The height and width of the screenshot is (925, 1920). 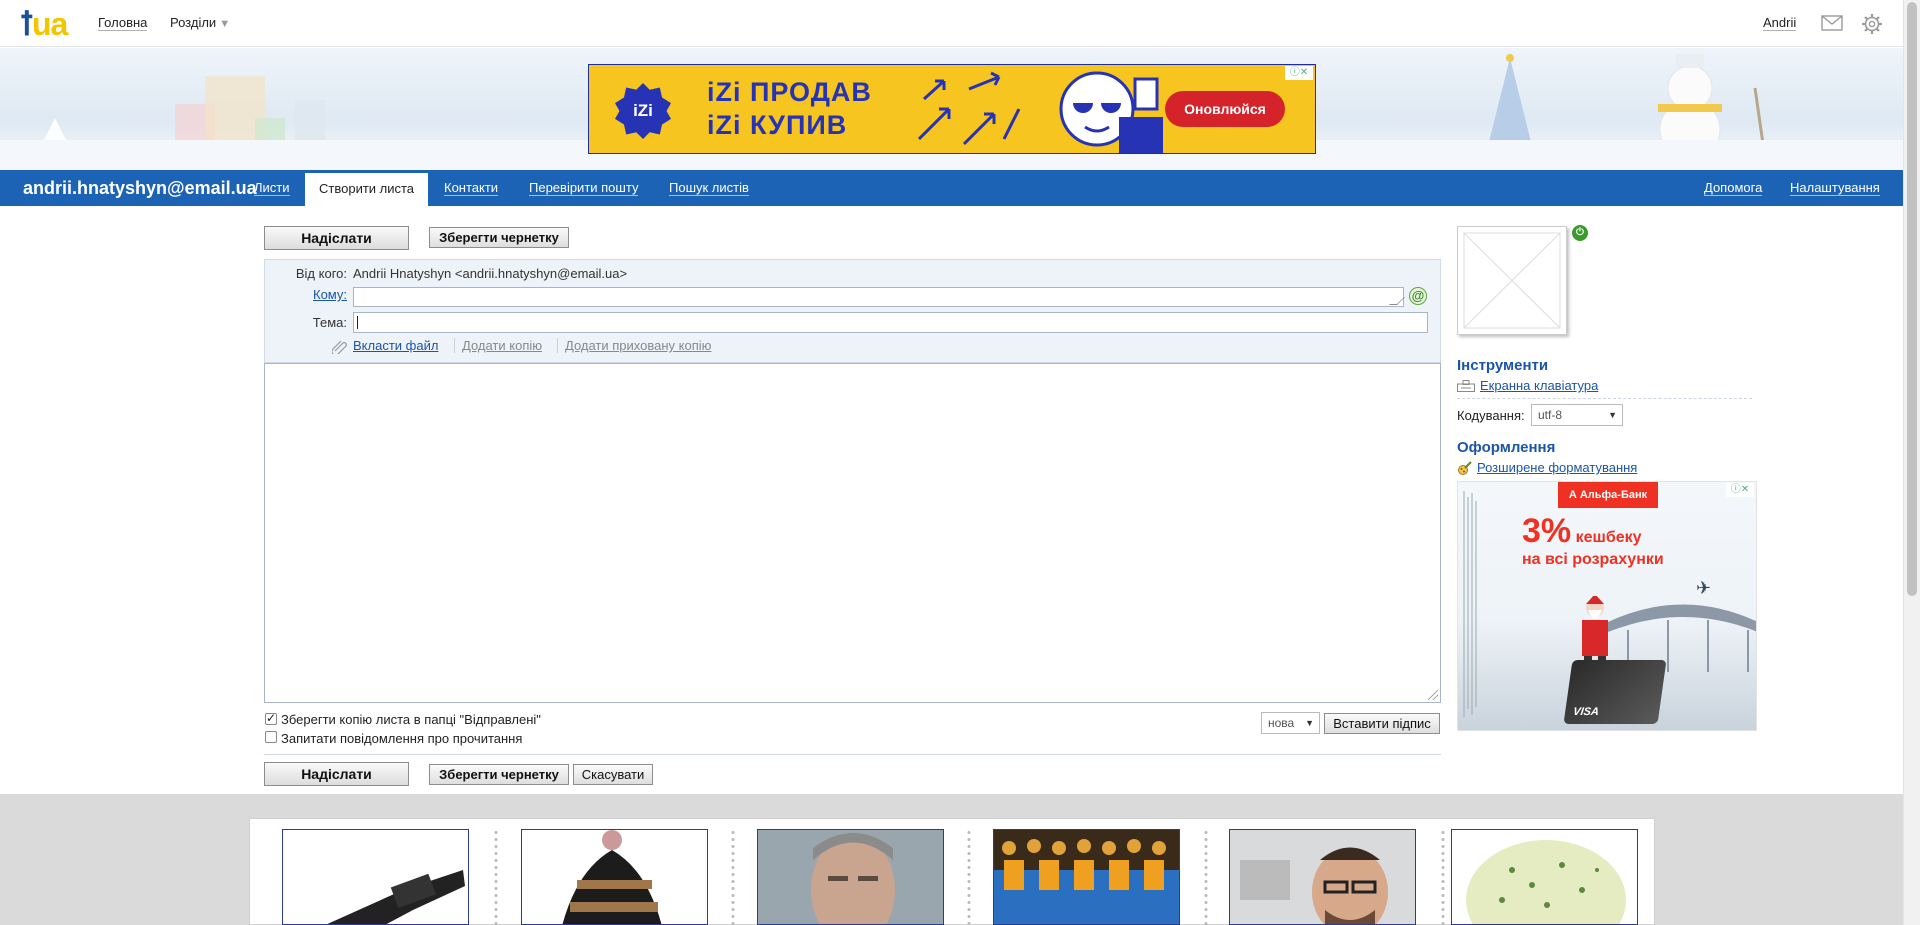 What do you see at coordinates (336, 774) in the screenshot?
I see `send-button-bottom: Надіслати` at bounding box center [336, 774].